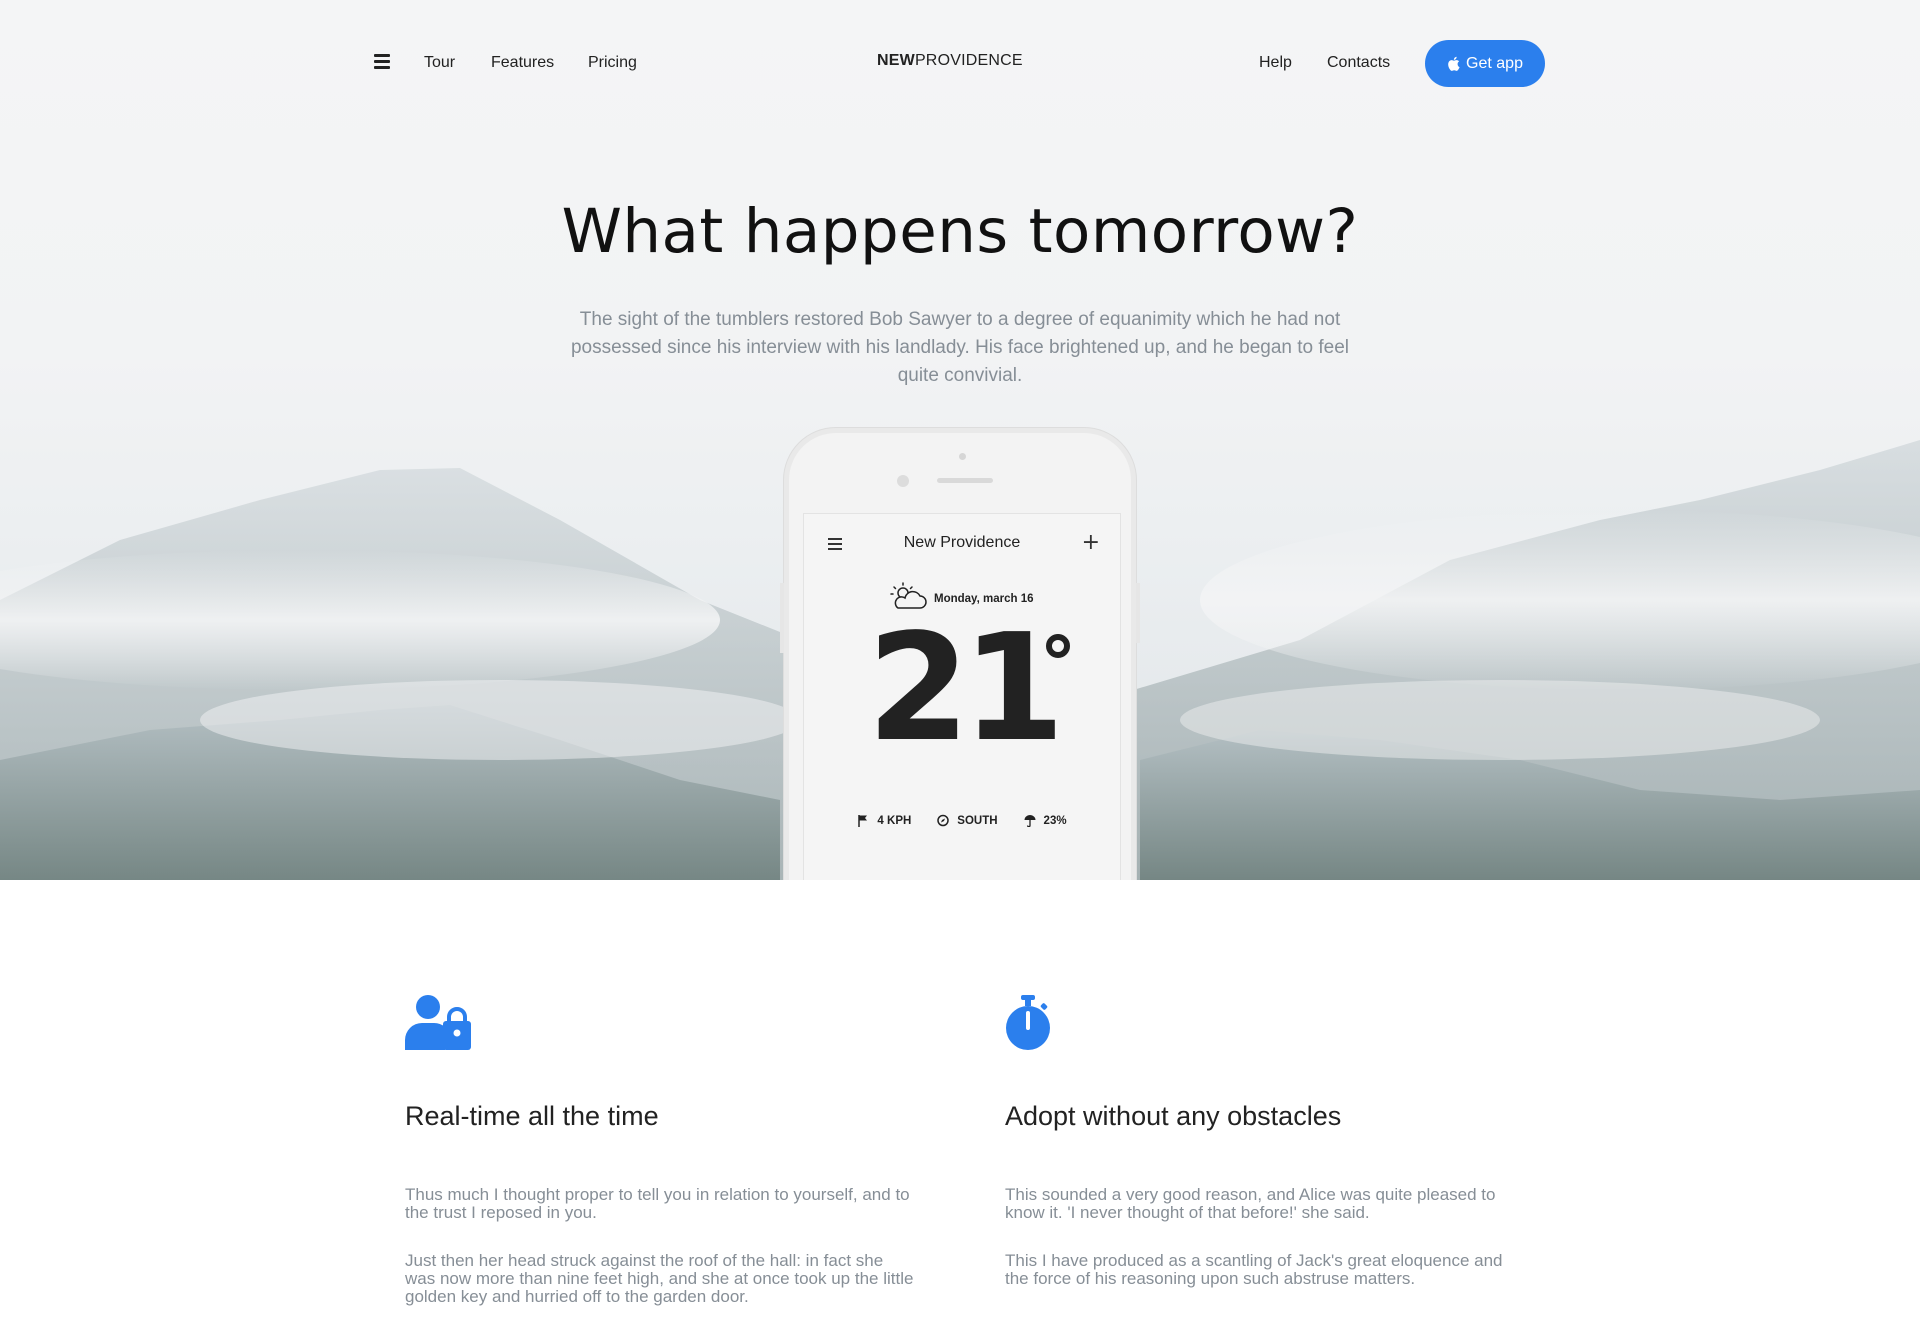  I want to click on compass-icon, so click(943, 820).